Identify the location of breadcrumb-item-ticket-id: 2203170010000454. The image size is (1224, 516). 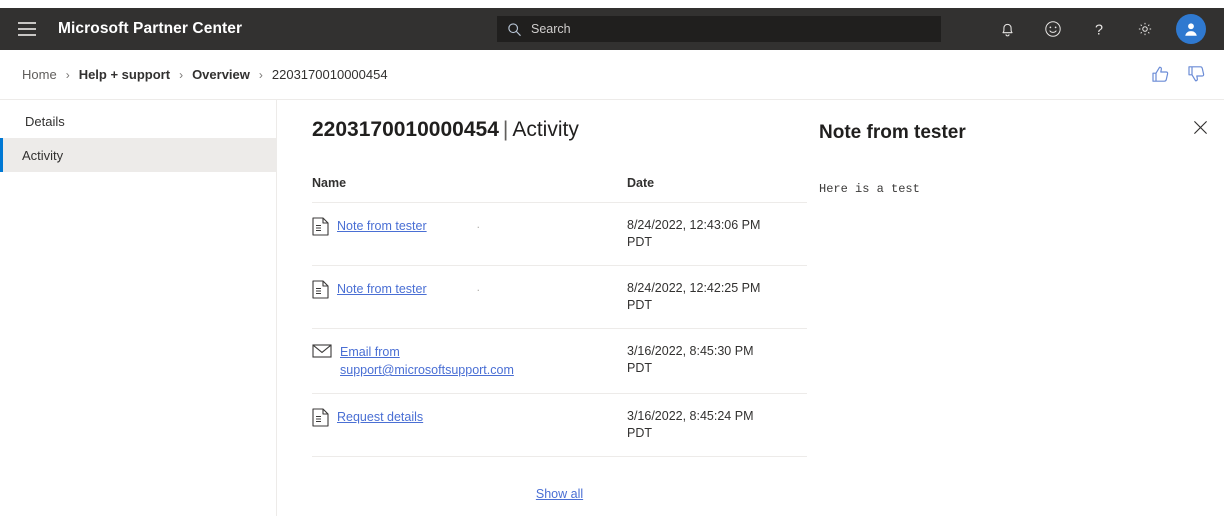
(329, 74).